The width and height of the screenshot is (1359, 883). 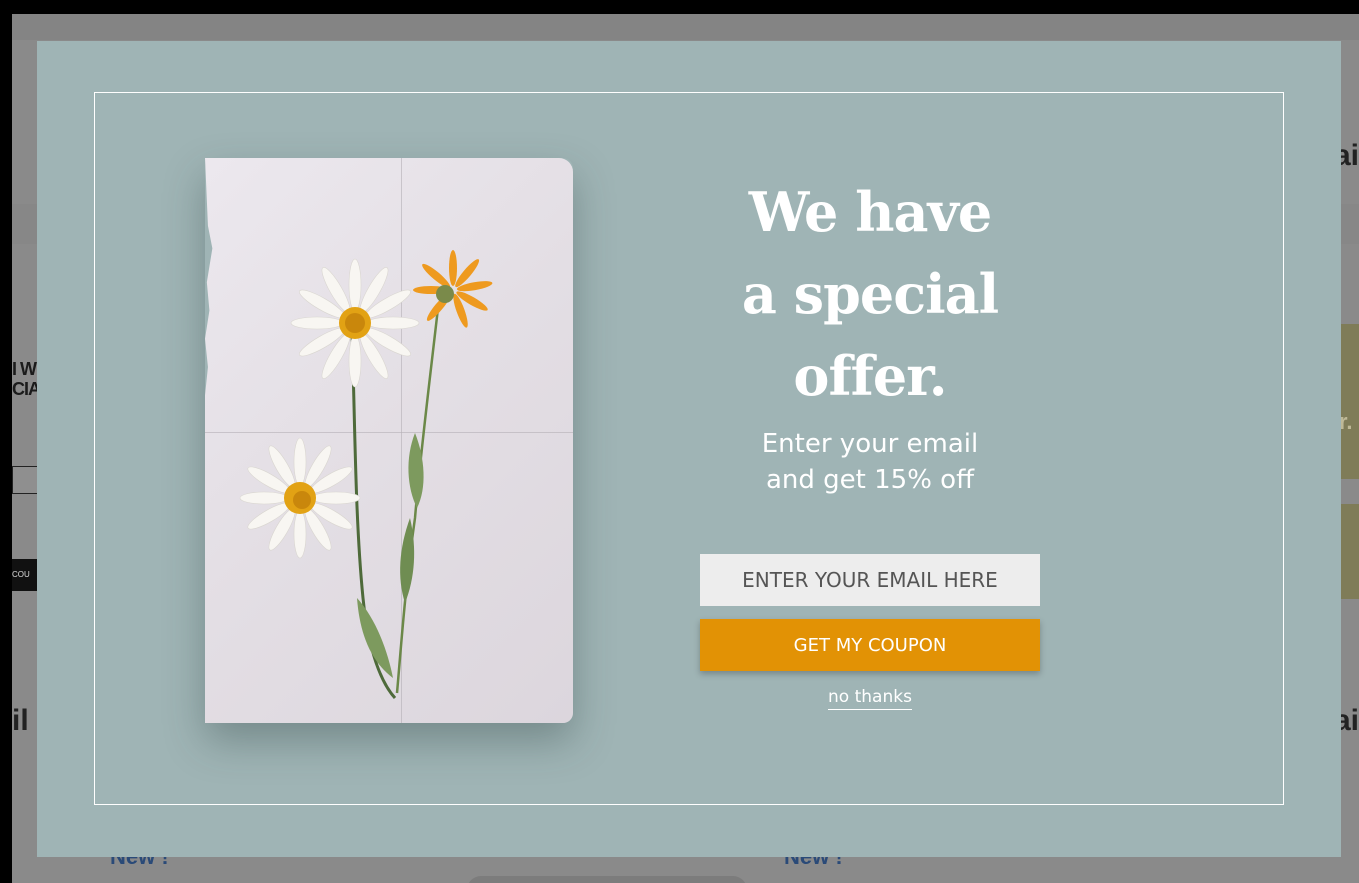 What do you see at coordinates (366, 475) in the screenshot?
I see `pressed-flowers-illustration` at bounding box center [366, 475].